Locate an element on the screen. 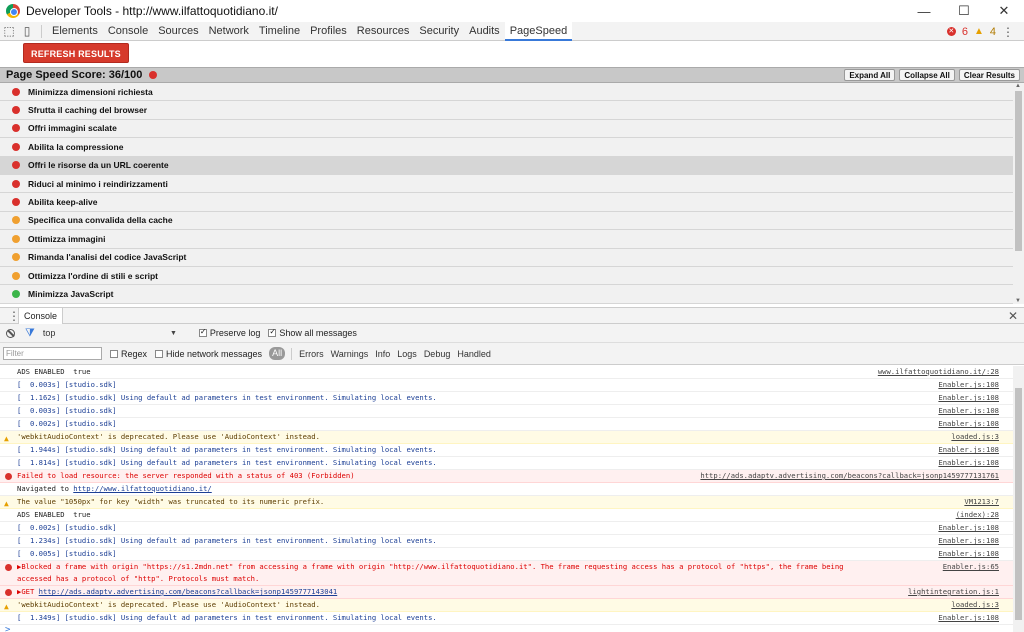  hide-network-checkbox is located at coordinates (159, 353).